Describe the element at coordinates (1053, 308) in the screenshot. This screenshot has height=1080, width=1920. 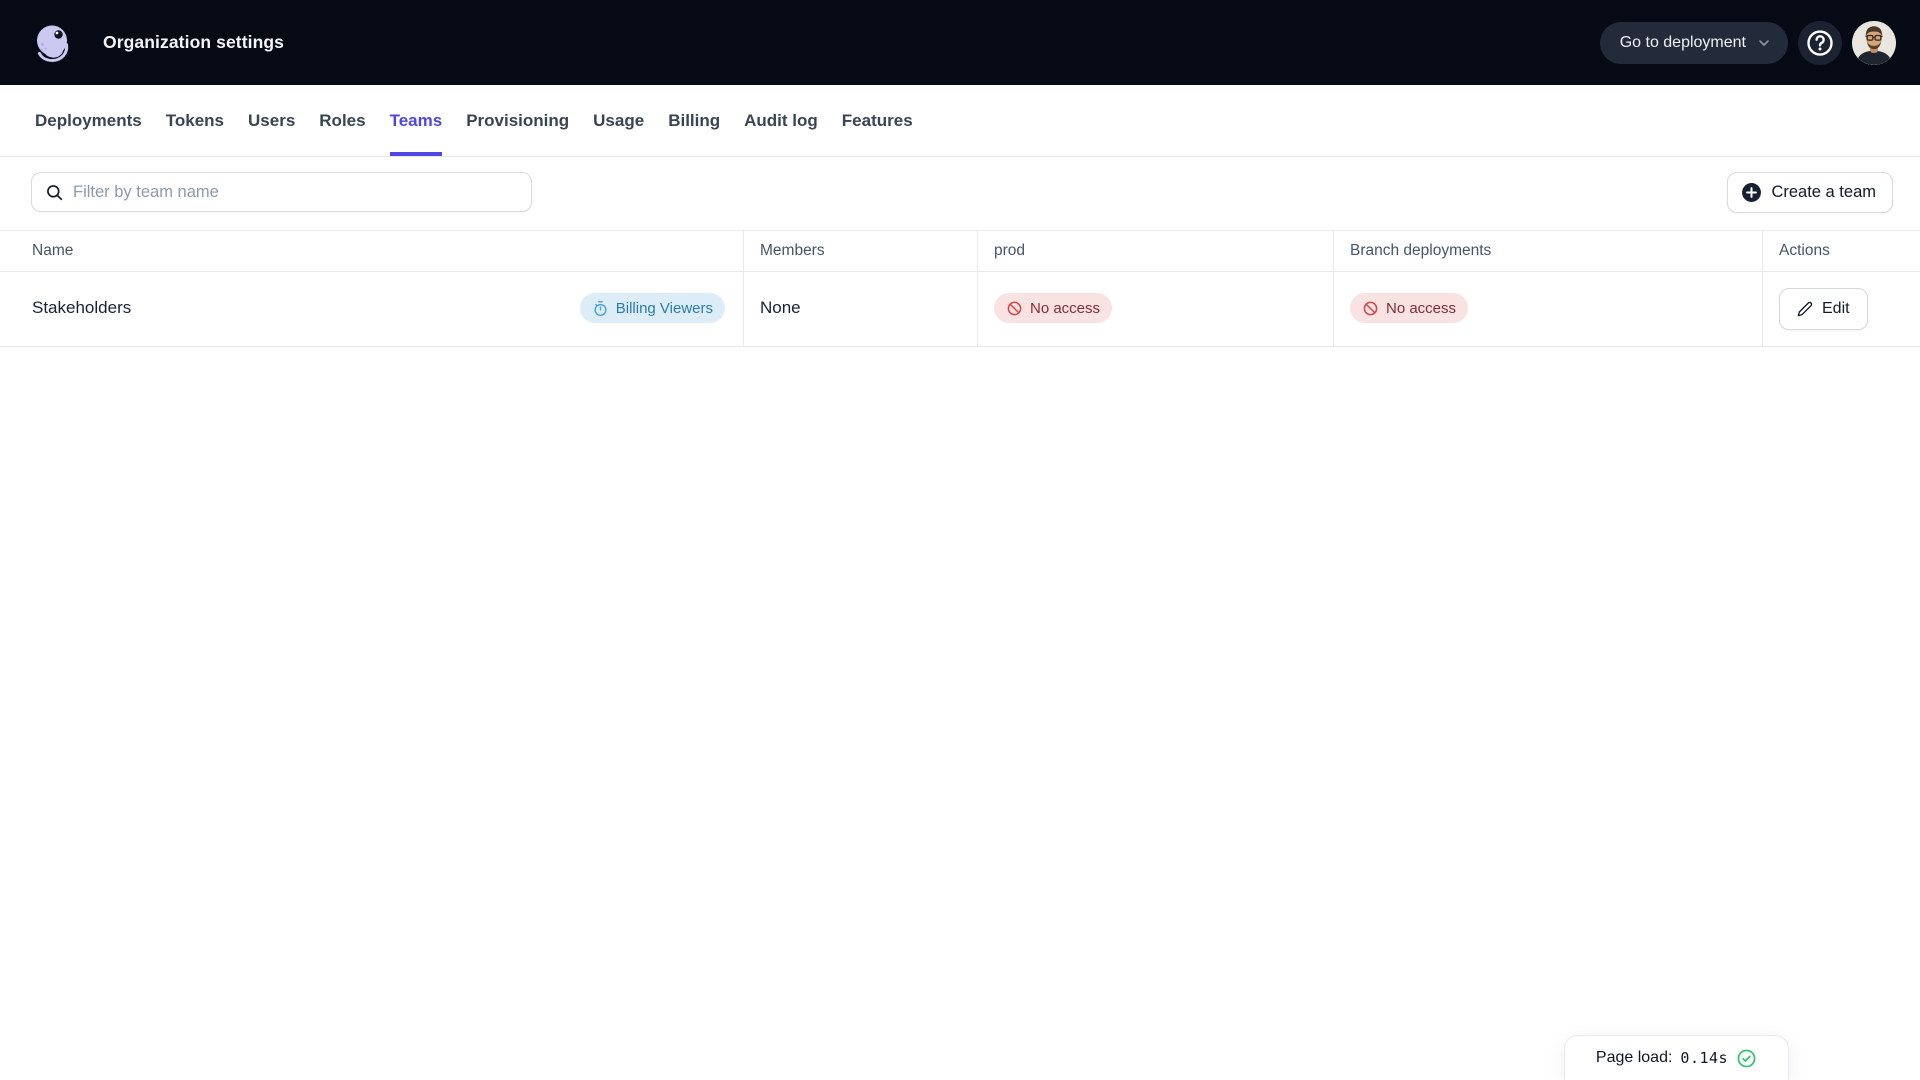
I see `prod-access-badge: No access` at that location.